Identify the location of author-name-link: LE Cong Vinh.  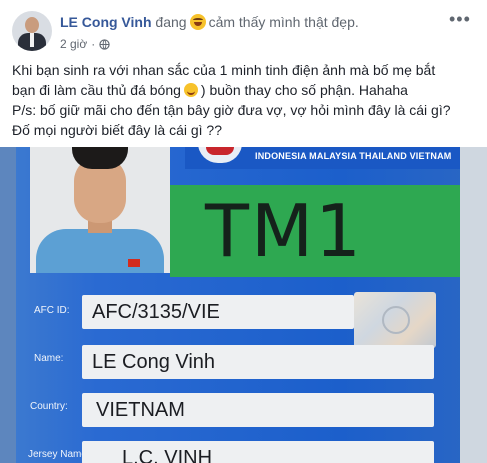
(106, 22).